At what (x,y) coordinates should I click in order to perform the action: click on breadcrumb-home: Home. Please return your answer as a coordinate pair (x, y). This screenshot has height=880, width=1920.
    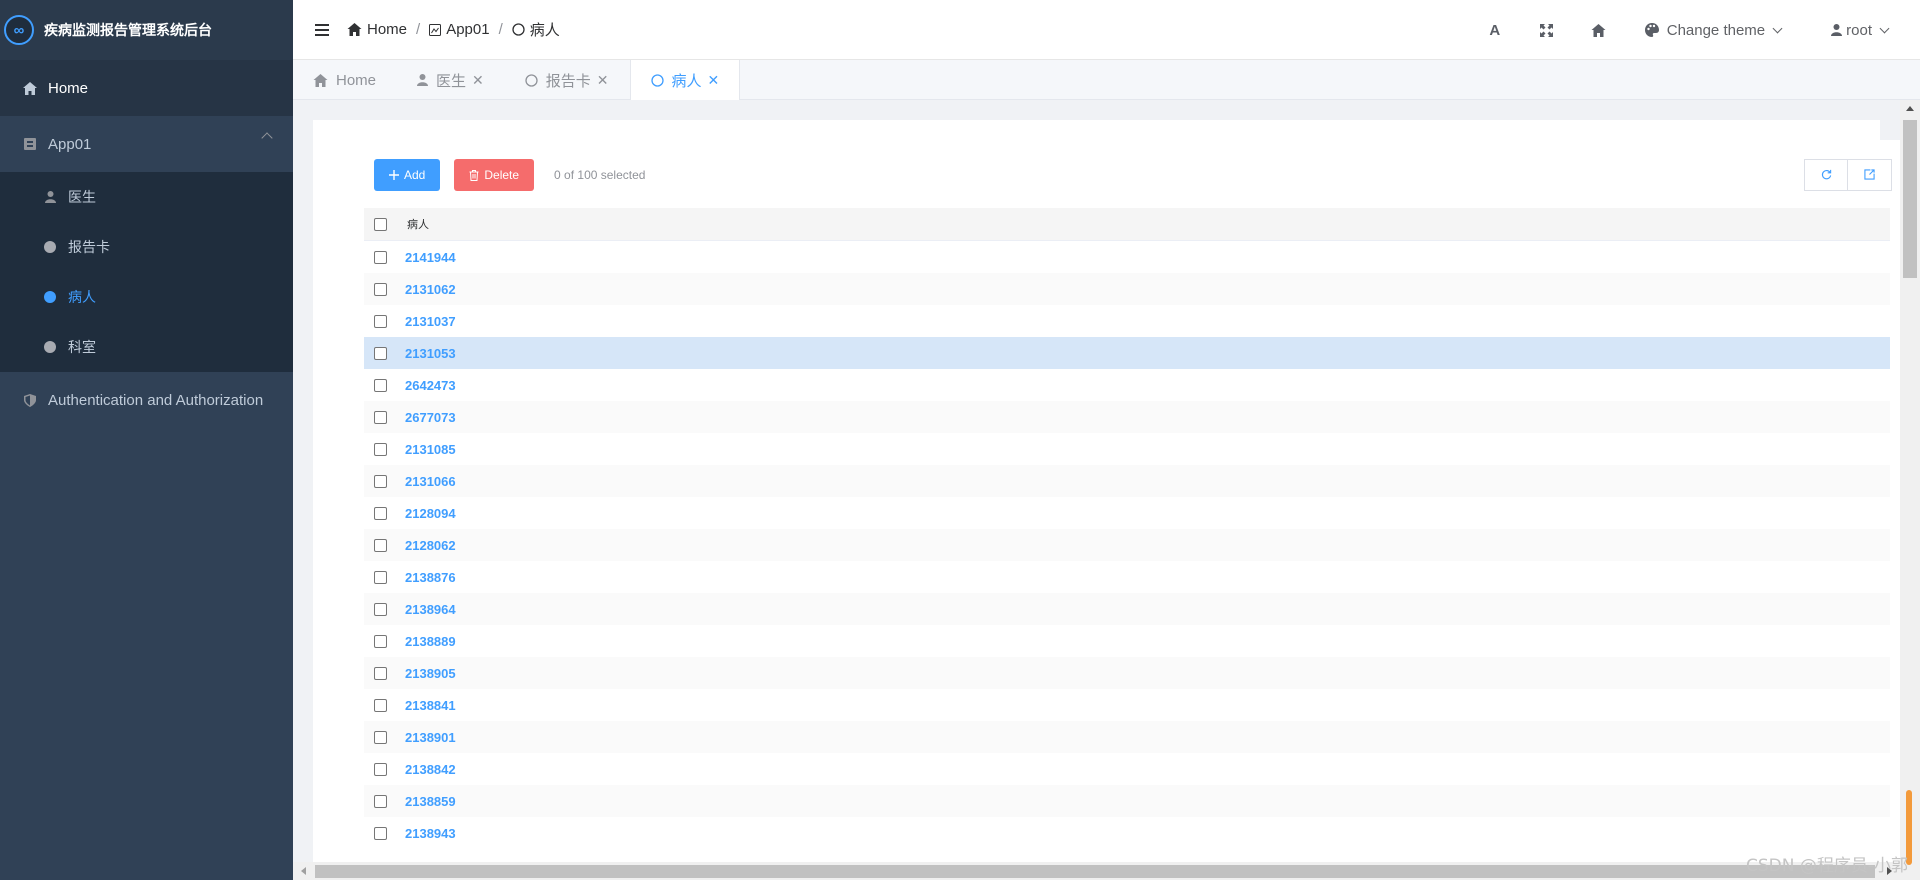
    Looking at the image, I should click on (377, 29).